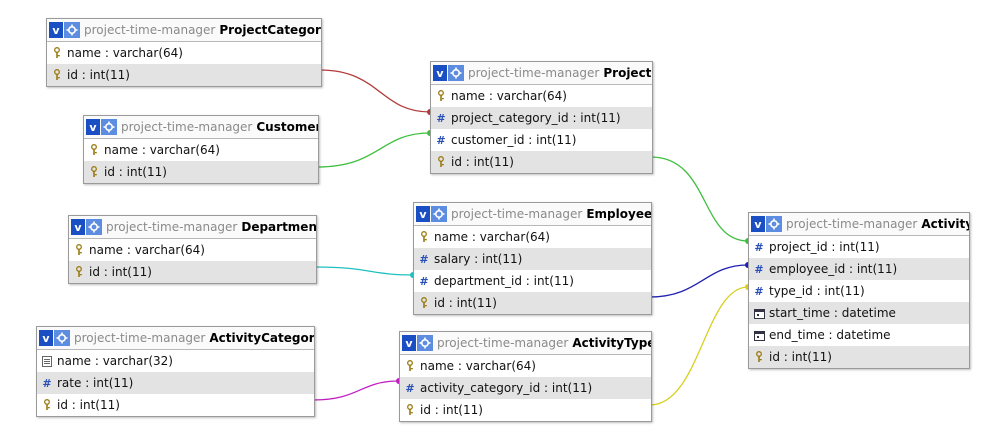  I want to click on table-name: ActivityType, so click(611, 343).